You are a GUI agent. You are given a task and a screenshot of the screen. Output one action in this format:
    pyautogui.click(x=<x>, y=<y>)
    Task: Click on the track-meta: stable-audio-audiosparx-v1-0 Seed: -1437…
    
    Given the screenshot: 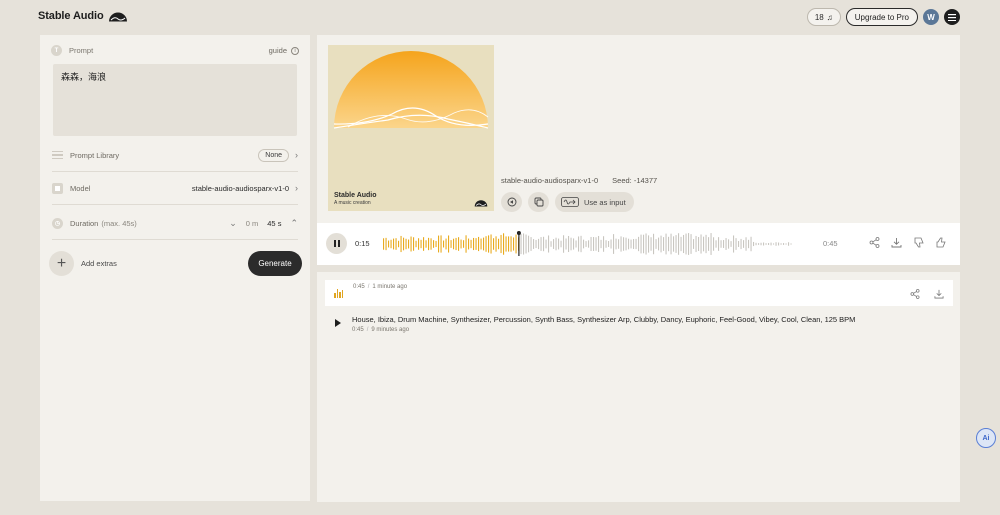 What is the action you would take?
    pyautogui.click(x=579, y=180)
    